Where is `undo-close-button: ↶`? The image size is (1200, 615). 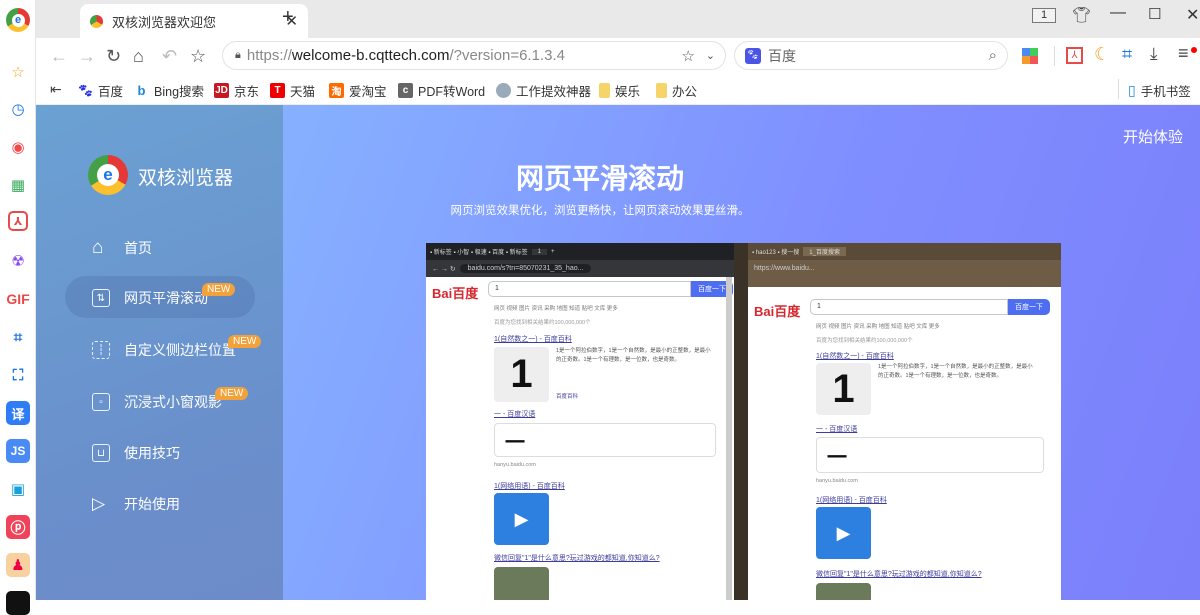
undo-close-button: ↶ is located at coordinates (169, 56).